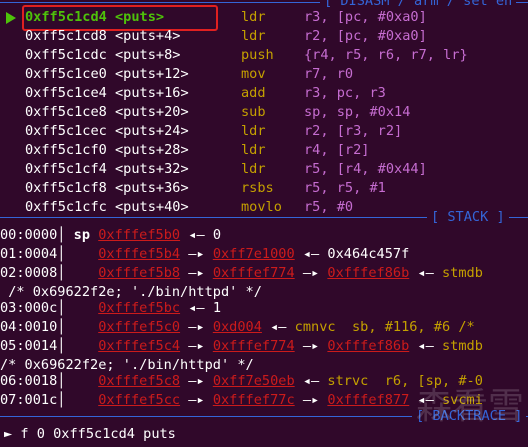 The height and width of the screenshot is (447, 528). I want to click on disasm-symbol: <puts>, so click(140, 17).